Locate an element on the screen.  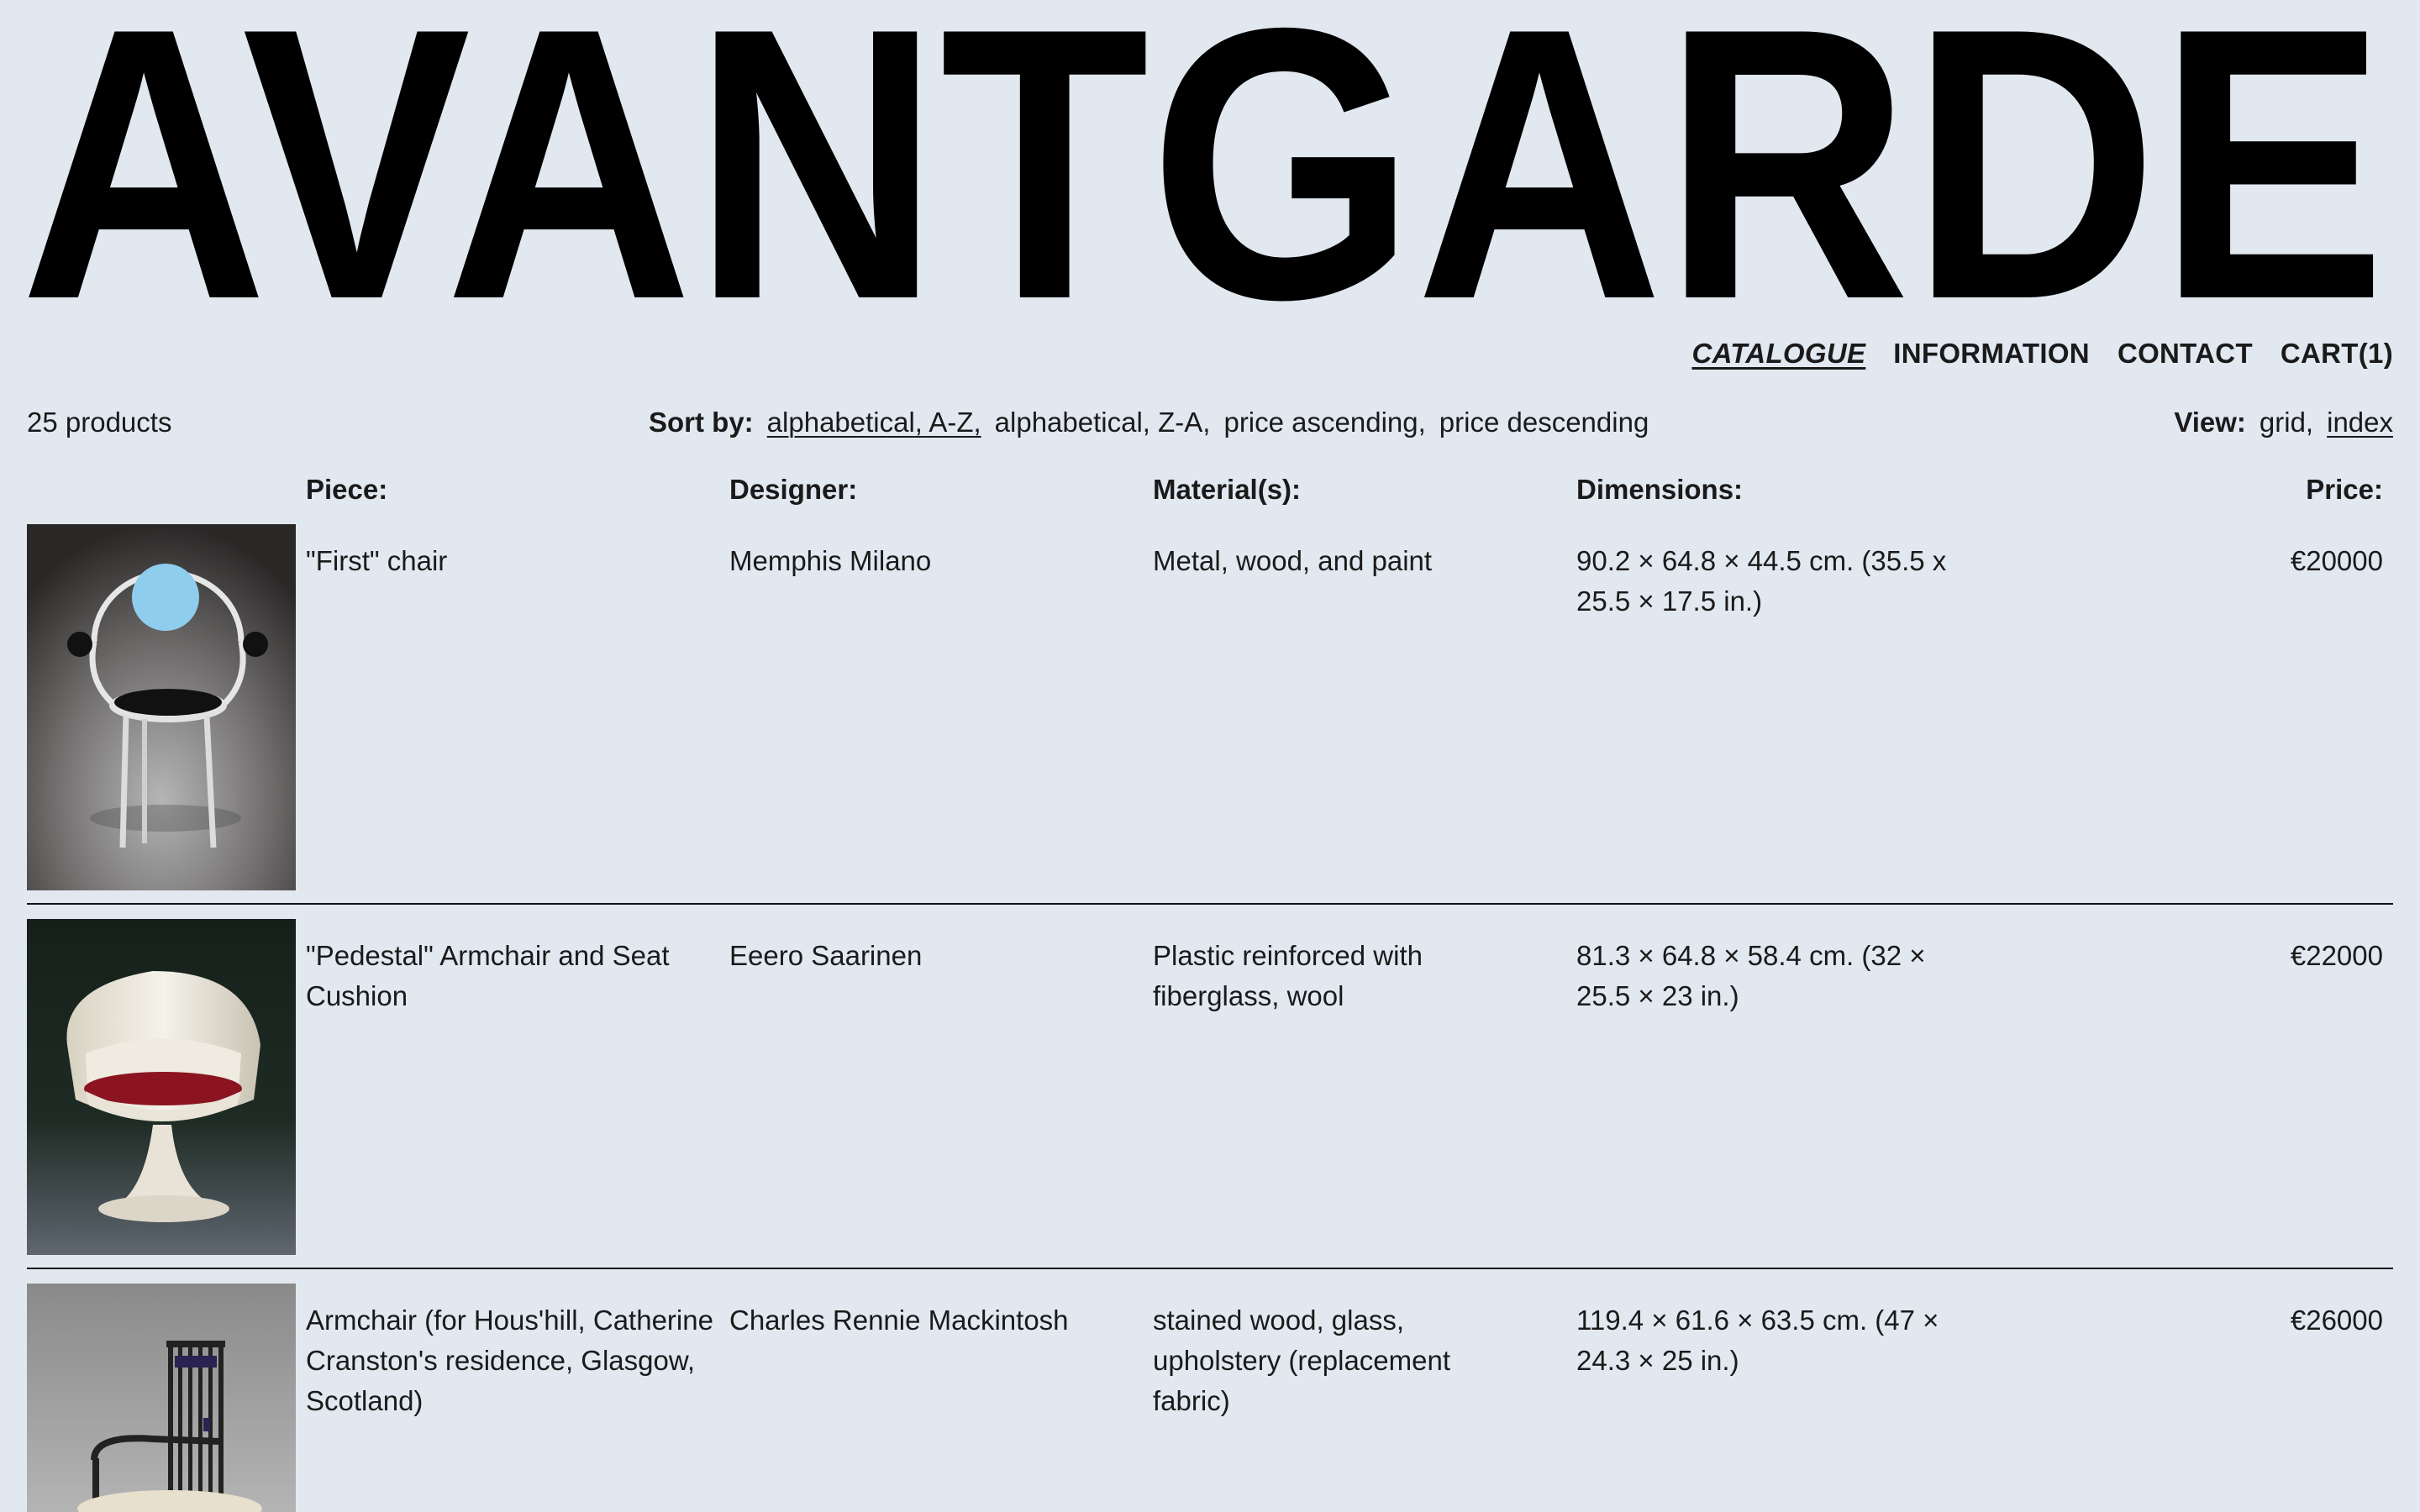
row-piece: "Pedestal" Armchair and Seat Cushion is located at coordinates (512, 976).